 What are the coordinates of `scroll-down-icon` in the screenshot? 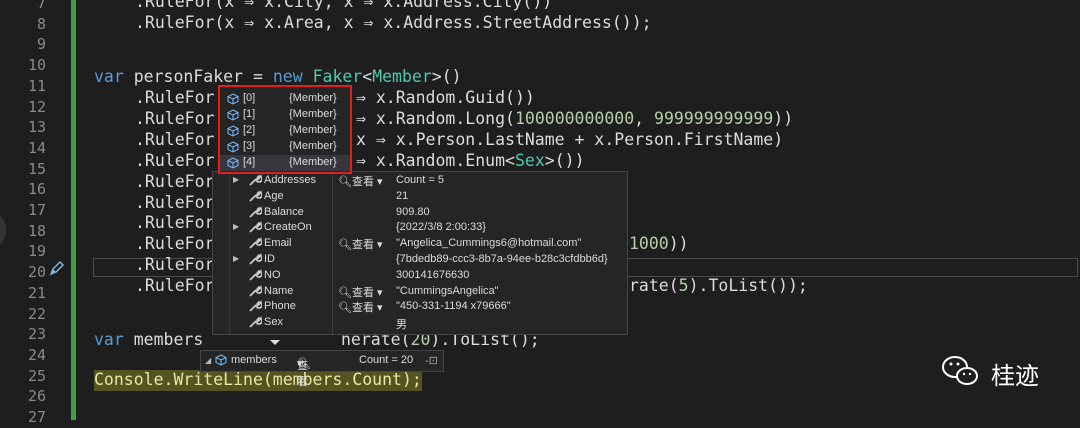 It's located at (275, 342).